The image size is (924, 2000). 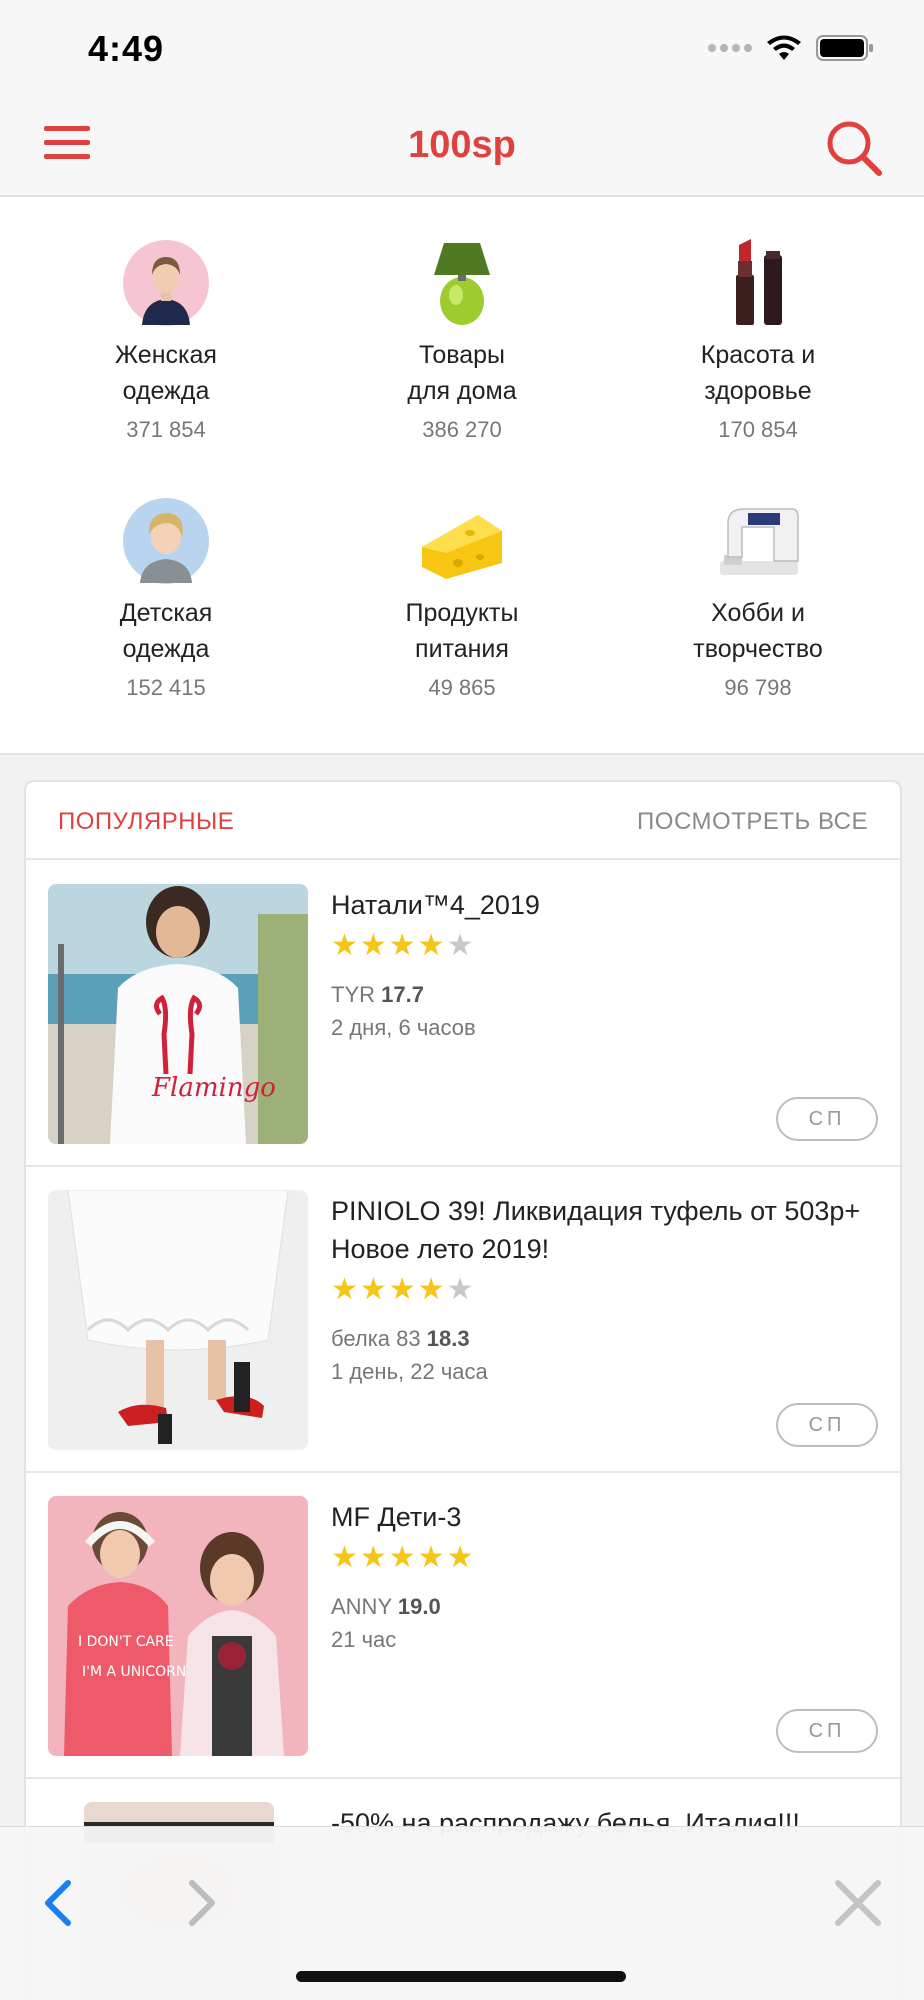 I want to click on wifi-icon, so click(x=784, y=47).